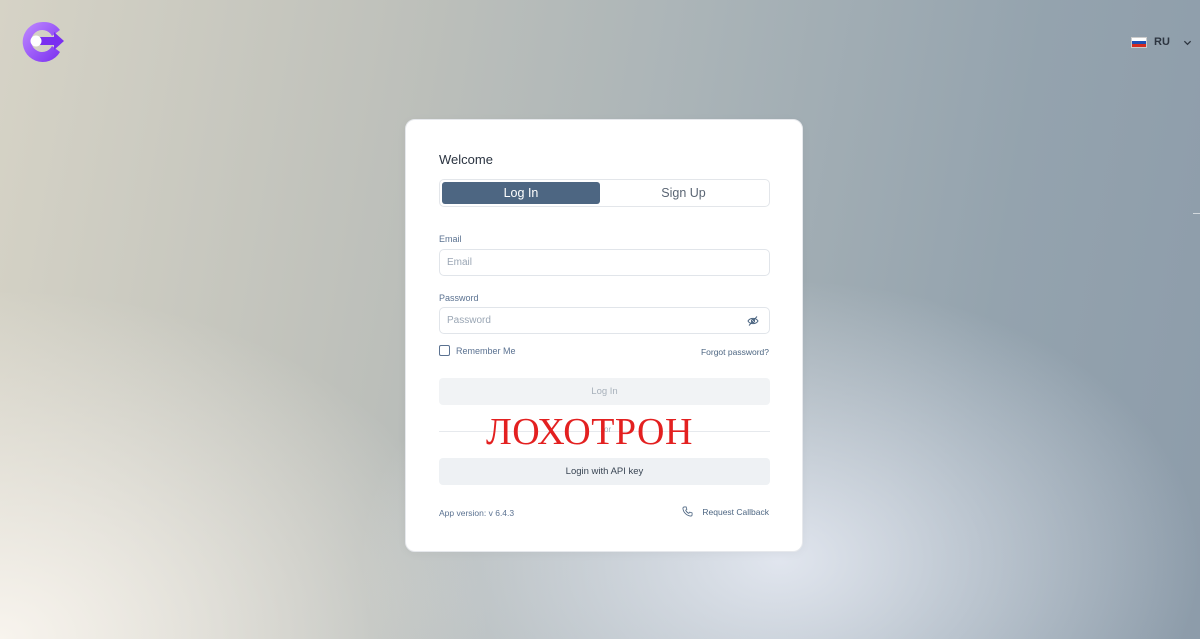  Describe the element at coordinates (444, 350) in the screenshot. I see `remember-me-checkbox` at that location.